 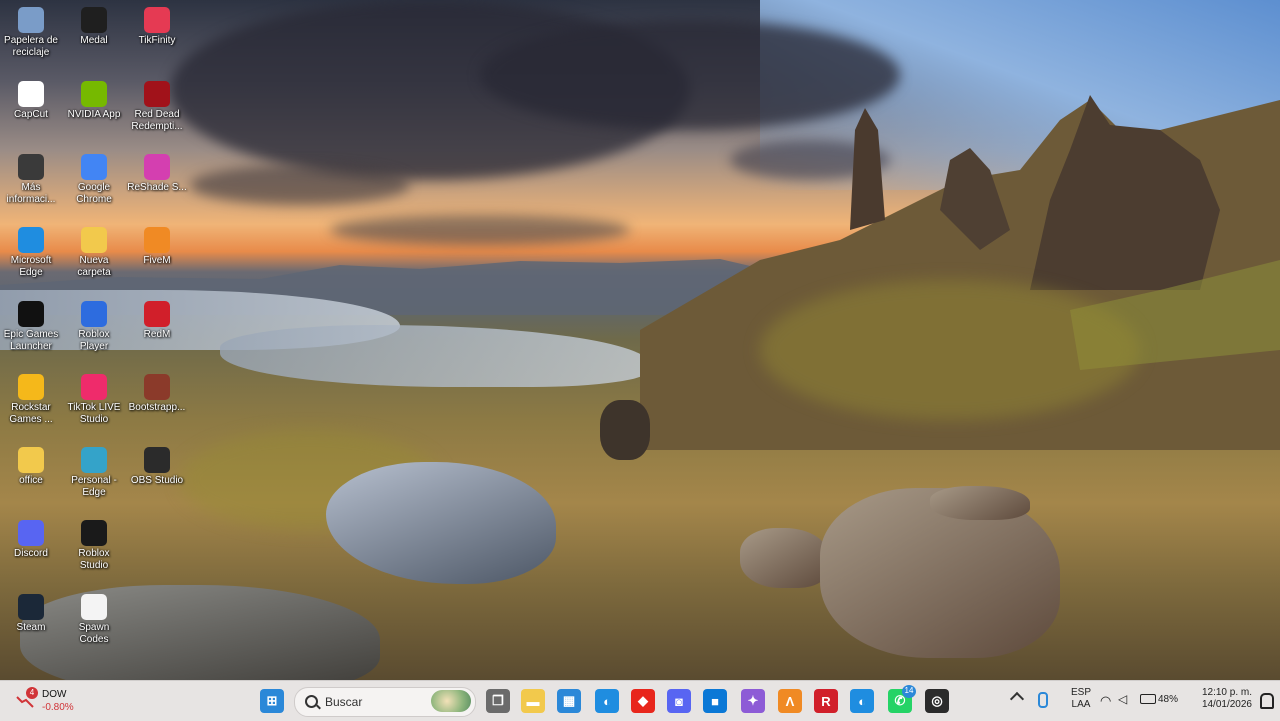 I want to click on desktop-icon-label: Discord, so click(x=31, y=553).